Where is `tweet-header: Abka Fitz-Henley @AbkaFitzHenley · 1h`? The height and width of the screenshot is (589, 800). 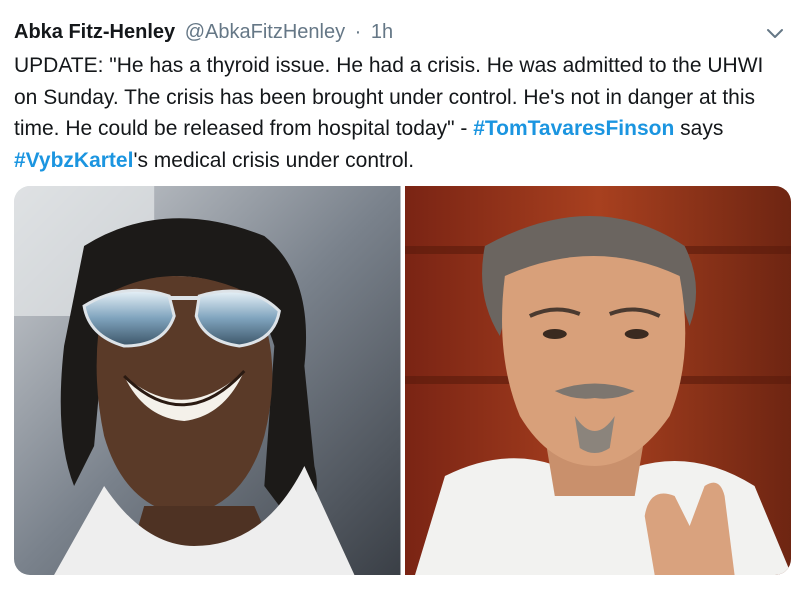 tweet-header: Abka Fitz-Henley @AbkaFitzHenley · 1h is located at coordinates (382, 32).